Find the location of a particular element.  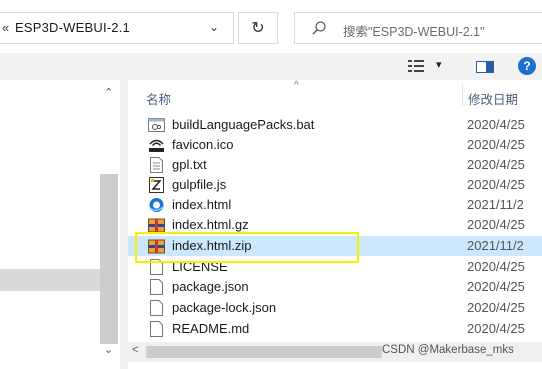

help-icon: ? is located at coordinates (527, 66).